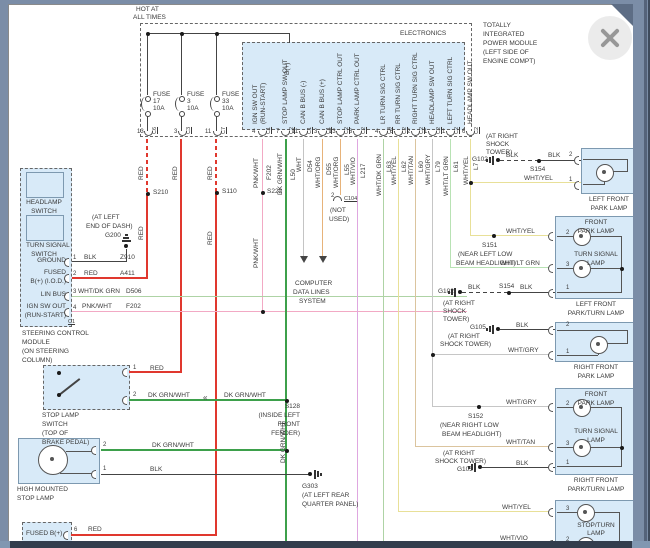 The height and width of the screenshot is (548, 650). I want to click on close-button, so click(610, 38).